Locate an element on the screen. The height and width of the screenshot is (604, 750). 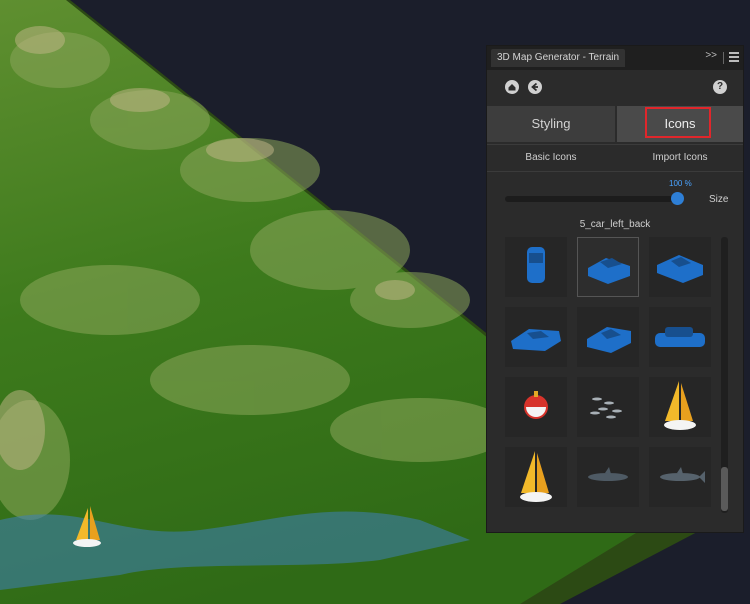
car-right-icon is located at coordinates (680, 267).